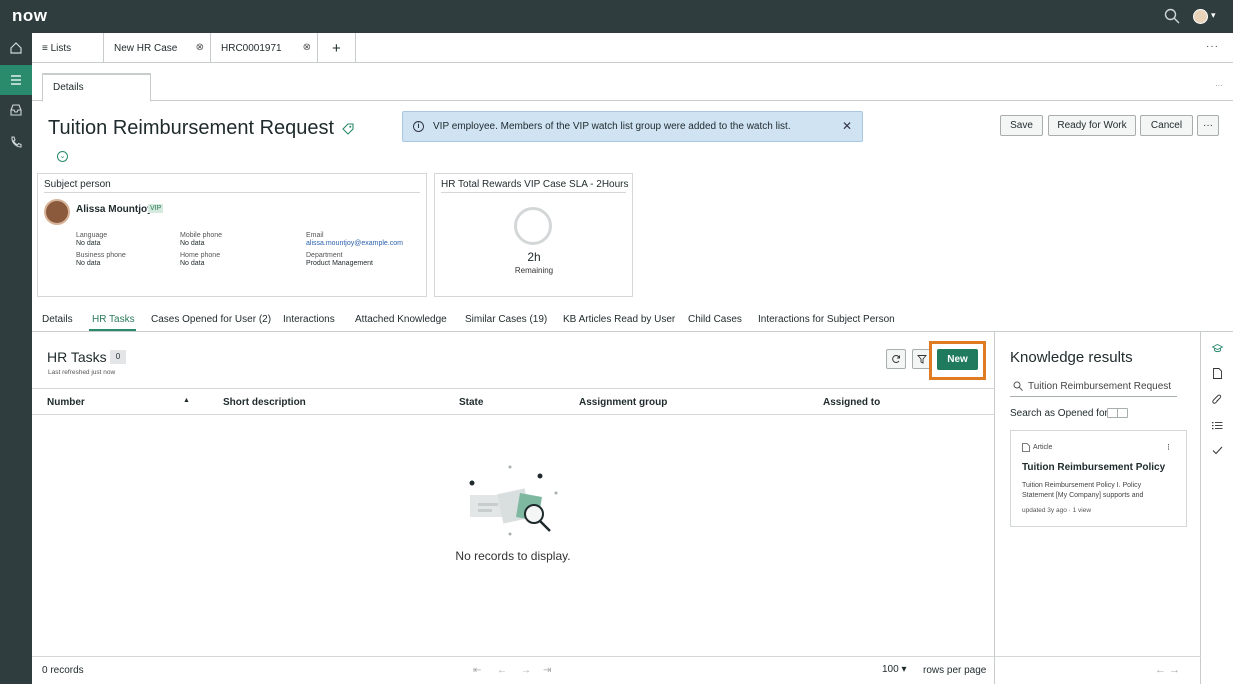  Describe the element at coordinates (16, 80) in the screenshot. I see `list-icon` at that location.